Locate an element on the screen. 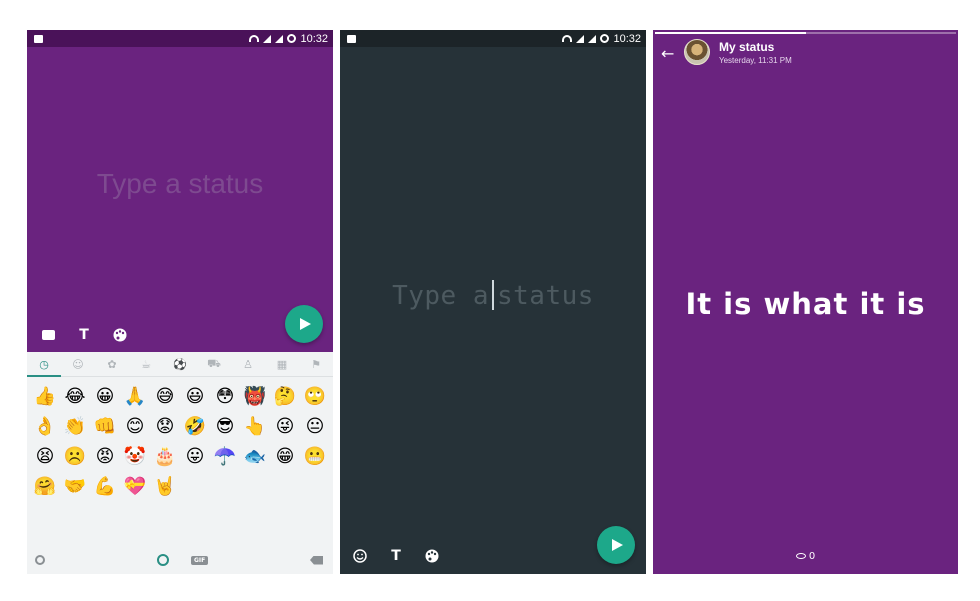 This screenshot has height=601, width=980. emoji-grid: 👍 😂 😀 🙏 😅 😃 😳 👹 🤔 🙄 👌 👏 👊 😊 😟 🤣 😎 👆 😜 😐 😫 ☹️ 😡 🤡 🎂 😛 ☂️ 🐟 😁 😬 🤗 🤝 💪 💝 🤘 is located at coordinates (180, 441).